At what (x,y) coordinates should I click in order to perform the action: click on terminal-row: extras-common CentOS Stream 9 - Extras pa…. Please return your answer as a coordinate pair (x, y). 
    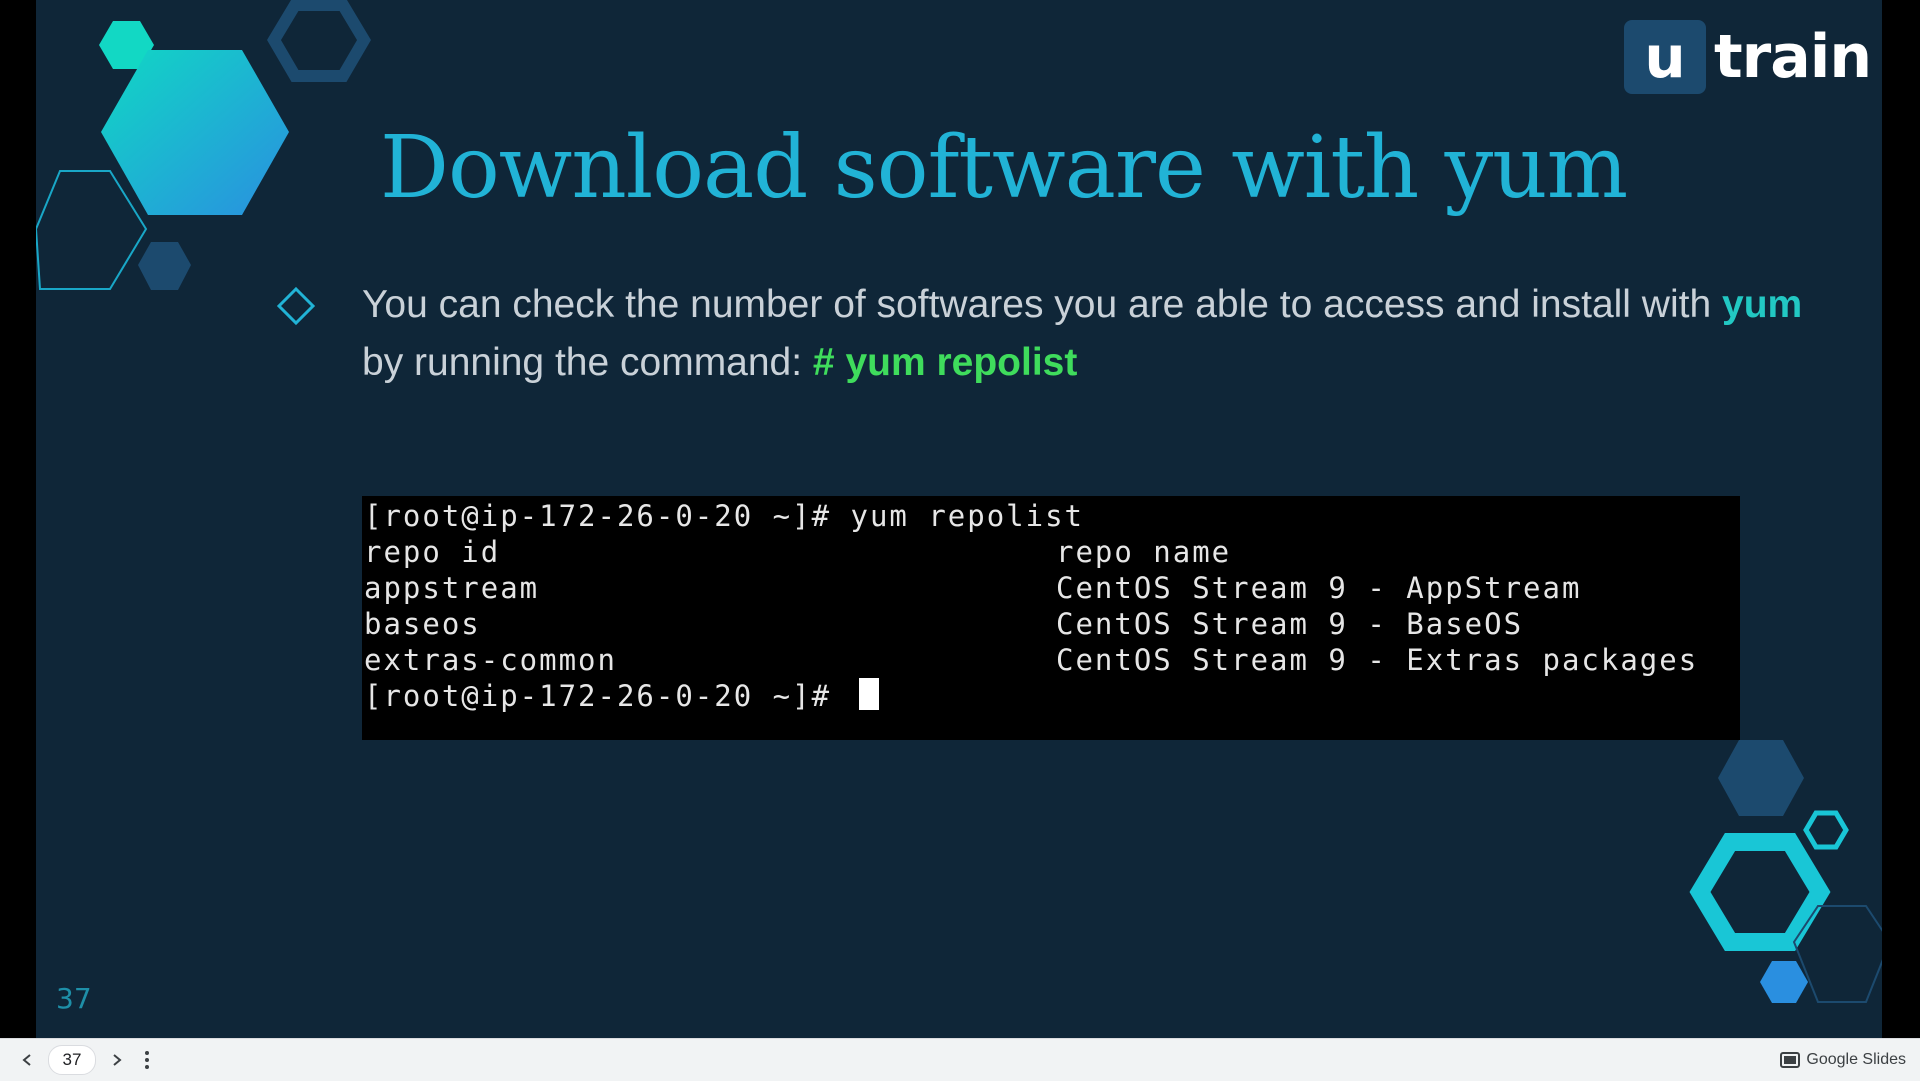
    Looking at the image, I should click on (1030, 660).